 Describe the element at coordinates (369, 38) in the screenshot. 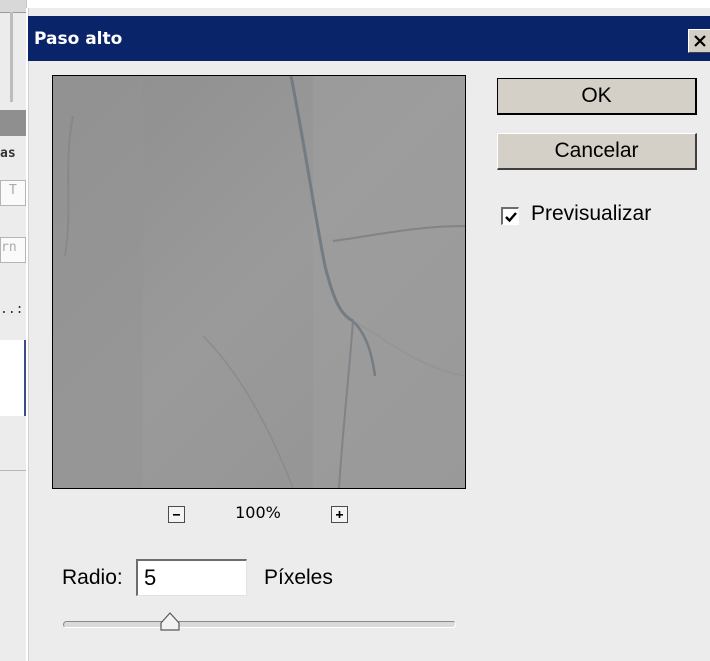

I see `dialog-titlebar: Paso alto` at that location.